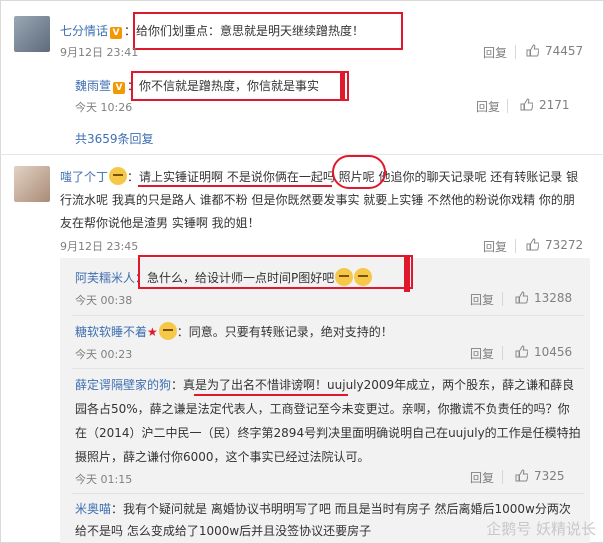 This screenshot has height=543, width=604. I want to click on star-icon: ★, so click(152, 332).